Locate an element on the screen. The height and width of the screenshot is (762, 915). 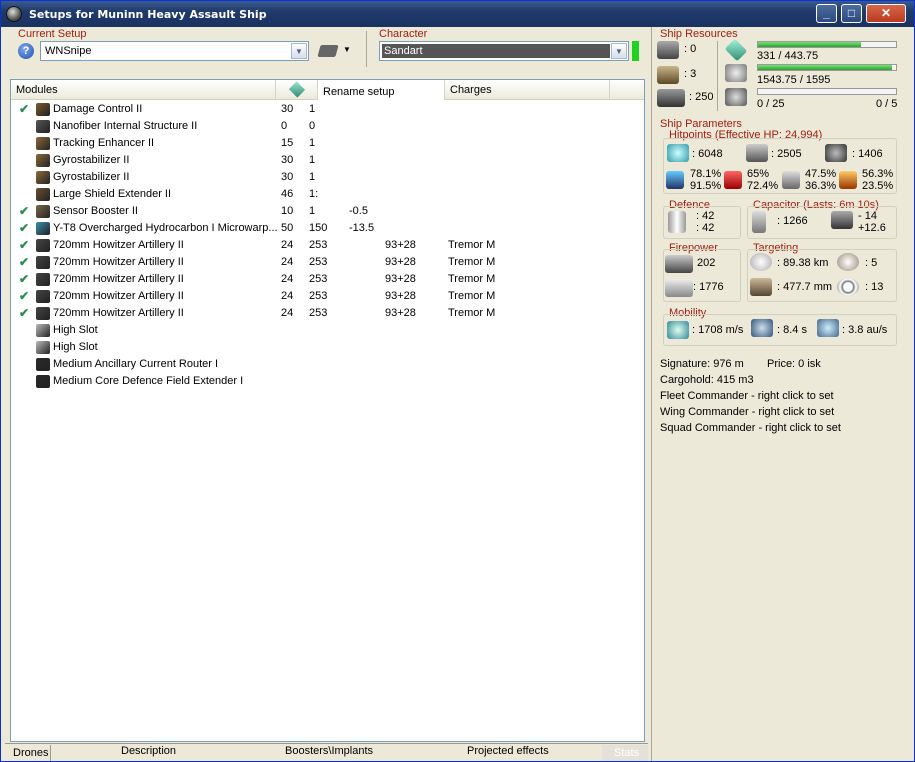
cpu-bar is located at coordinates (827, 44).